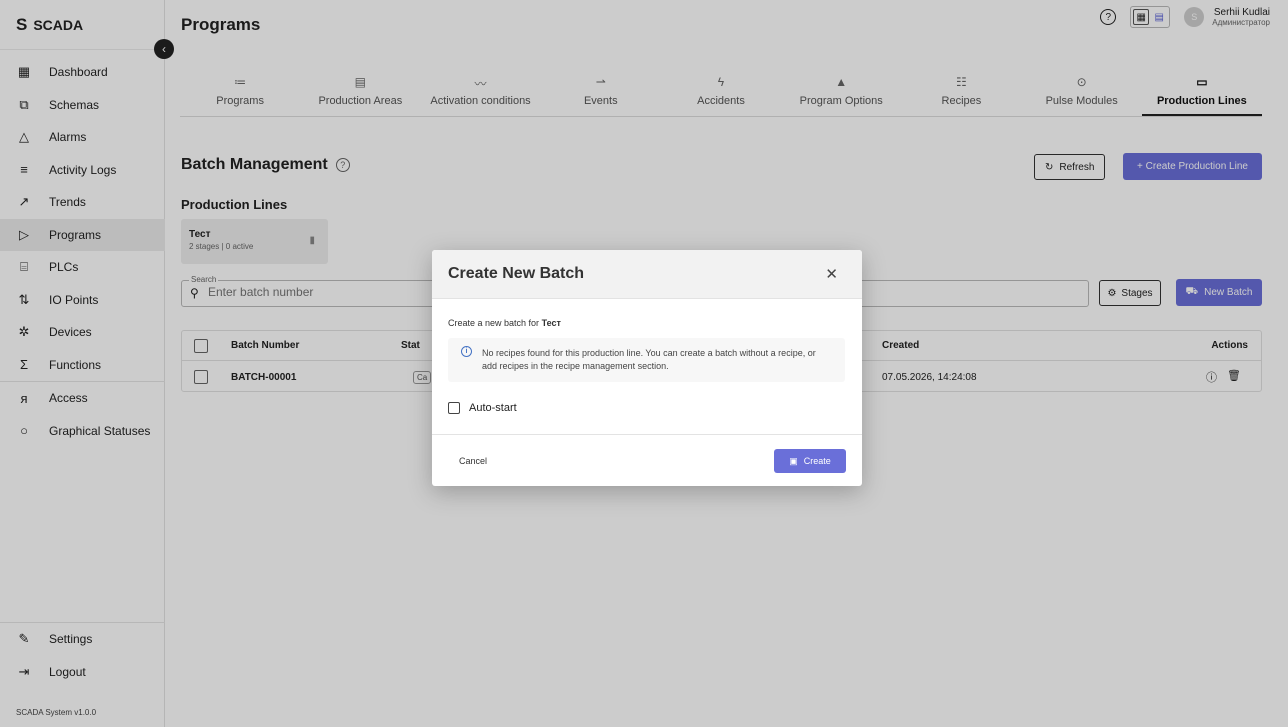  What do you see at coordinates (647, 460) in the screenshot?
I see `dialog-footer: Cancel ▣ Create` at bounding box center [647, 460].